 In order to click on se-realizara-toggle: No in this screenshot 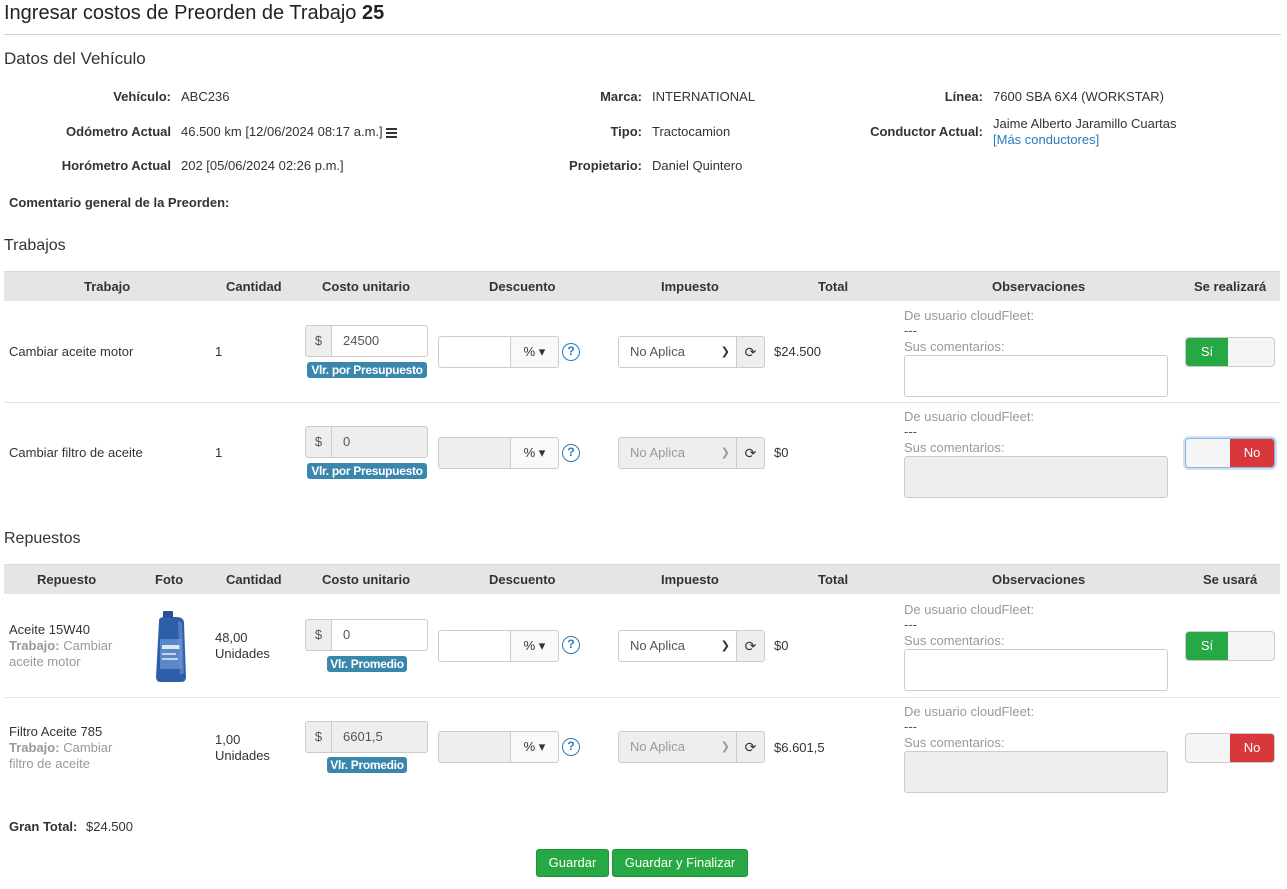, I will do `click(1230, 453)`.